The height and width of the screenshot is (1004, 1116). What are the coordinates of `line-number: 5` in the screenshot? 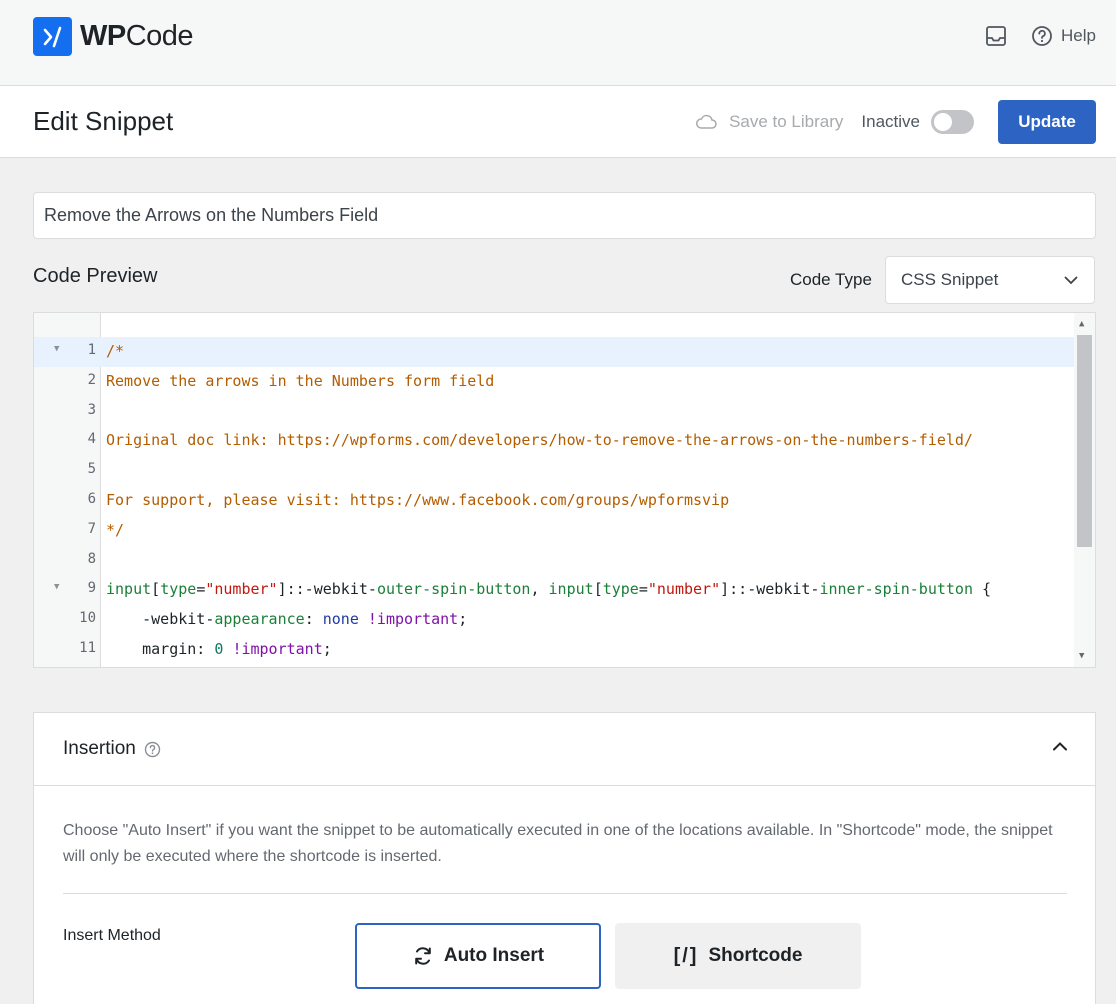 It's located at (91, 469).